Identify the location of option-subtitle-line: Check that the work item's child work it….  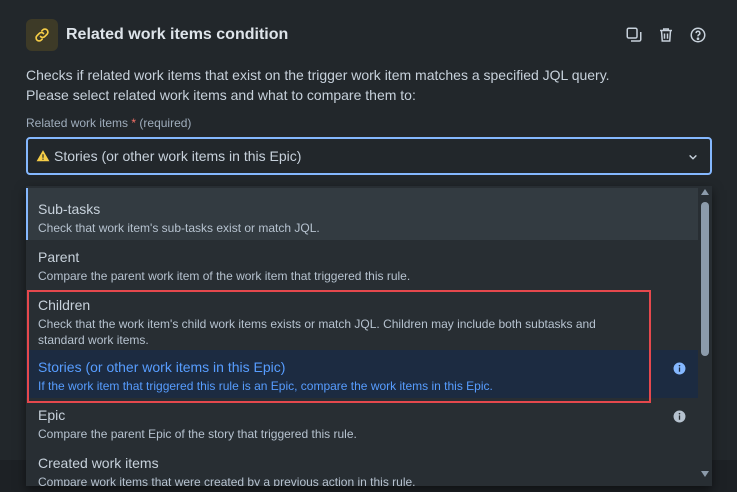
(317, 324).